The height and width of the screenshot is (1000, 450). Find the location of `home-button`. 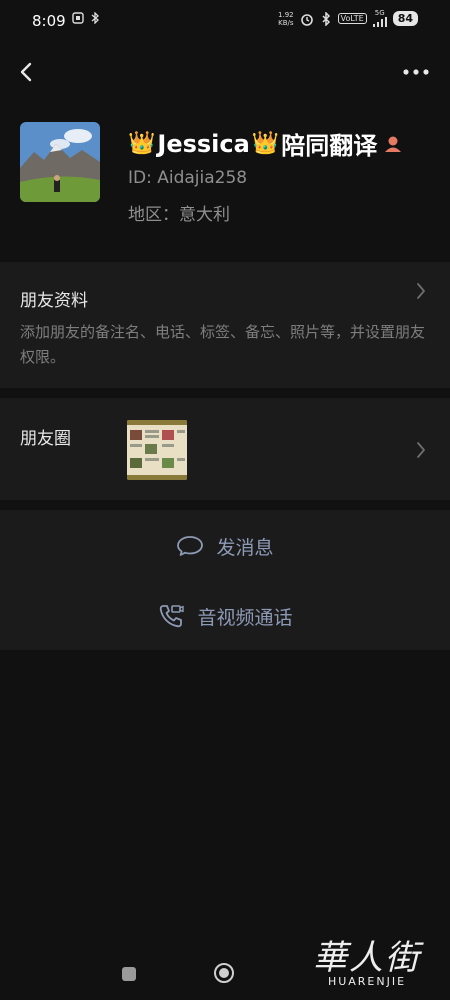

home-button is located at coordinates (224, 973).